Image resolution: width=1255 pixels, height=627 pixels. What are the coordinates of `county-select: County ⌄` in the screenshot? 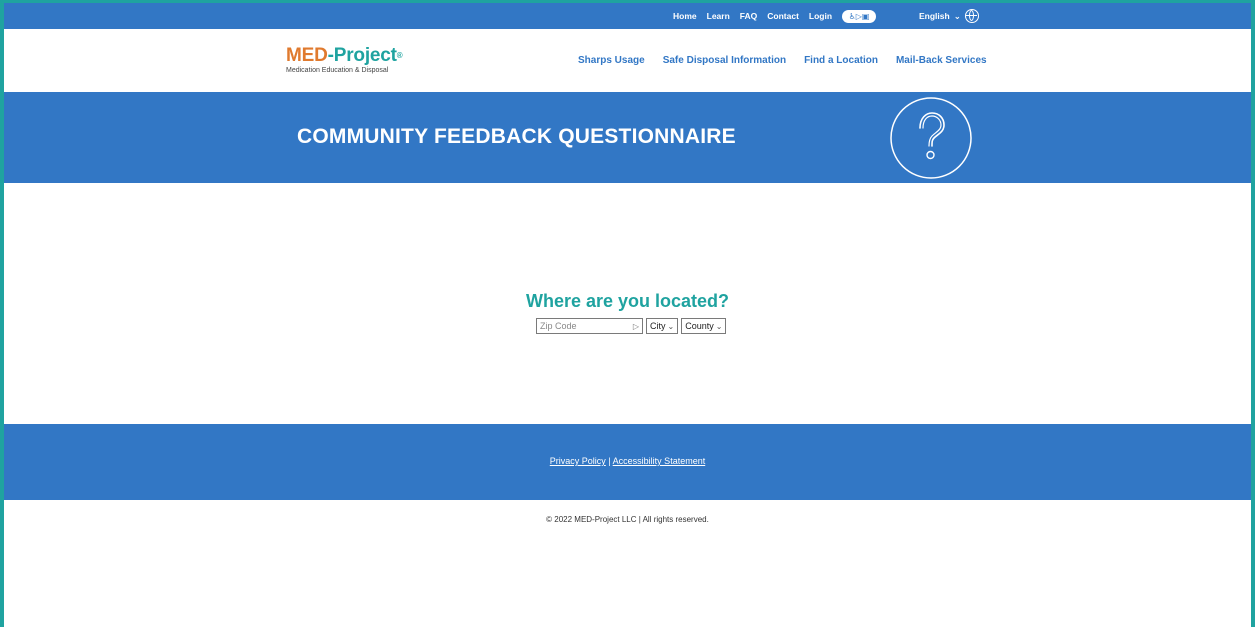 It's located at (704, 326).